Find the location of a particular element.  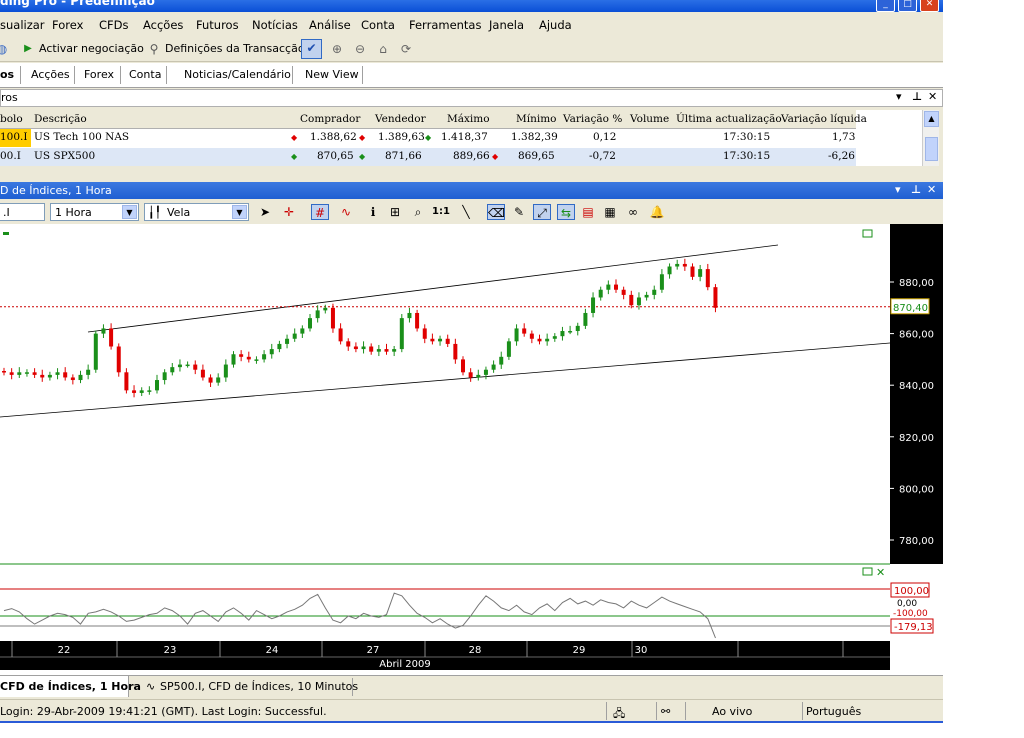

crosshair-icon: ✛ is located at coordinates (289, 212).